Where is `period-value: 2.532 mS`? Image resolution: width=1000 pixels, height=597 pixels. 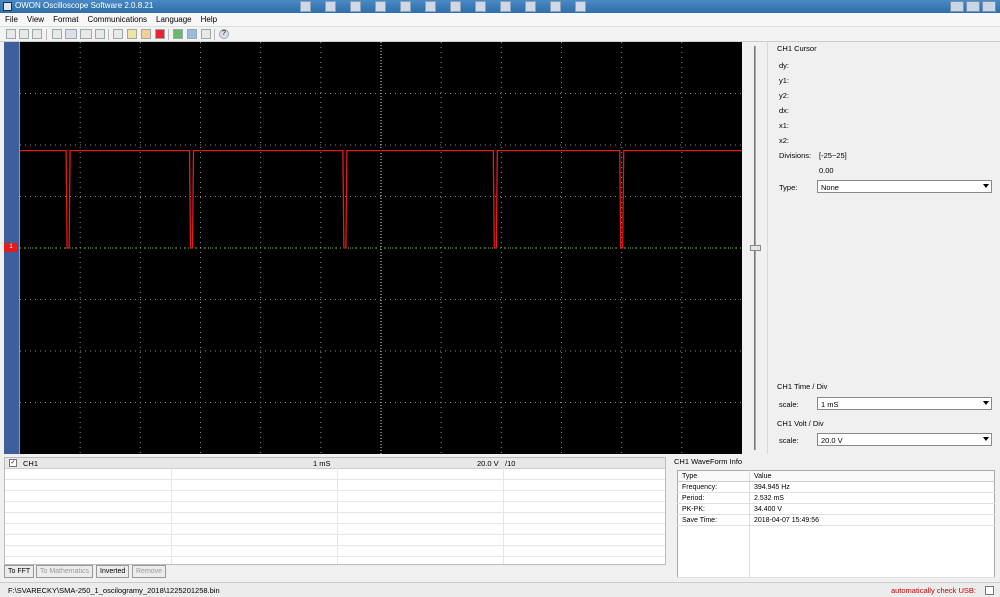
period-value: 2.532 mS is located at coordinates (872, 498).